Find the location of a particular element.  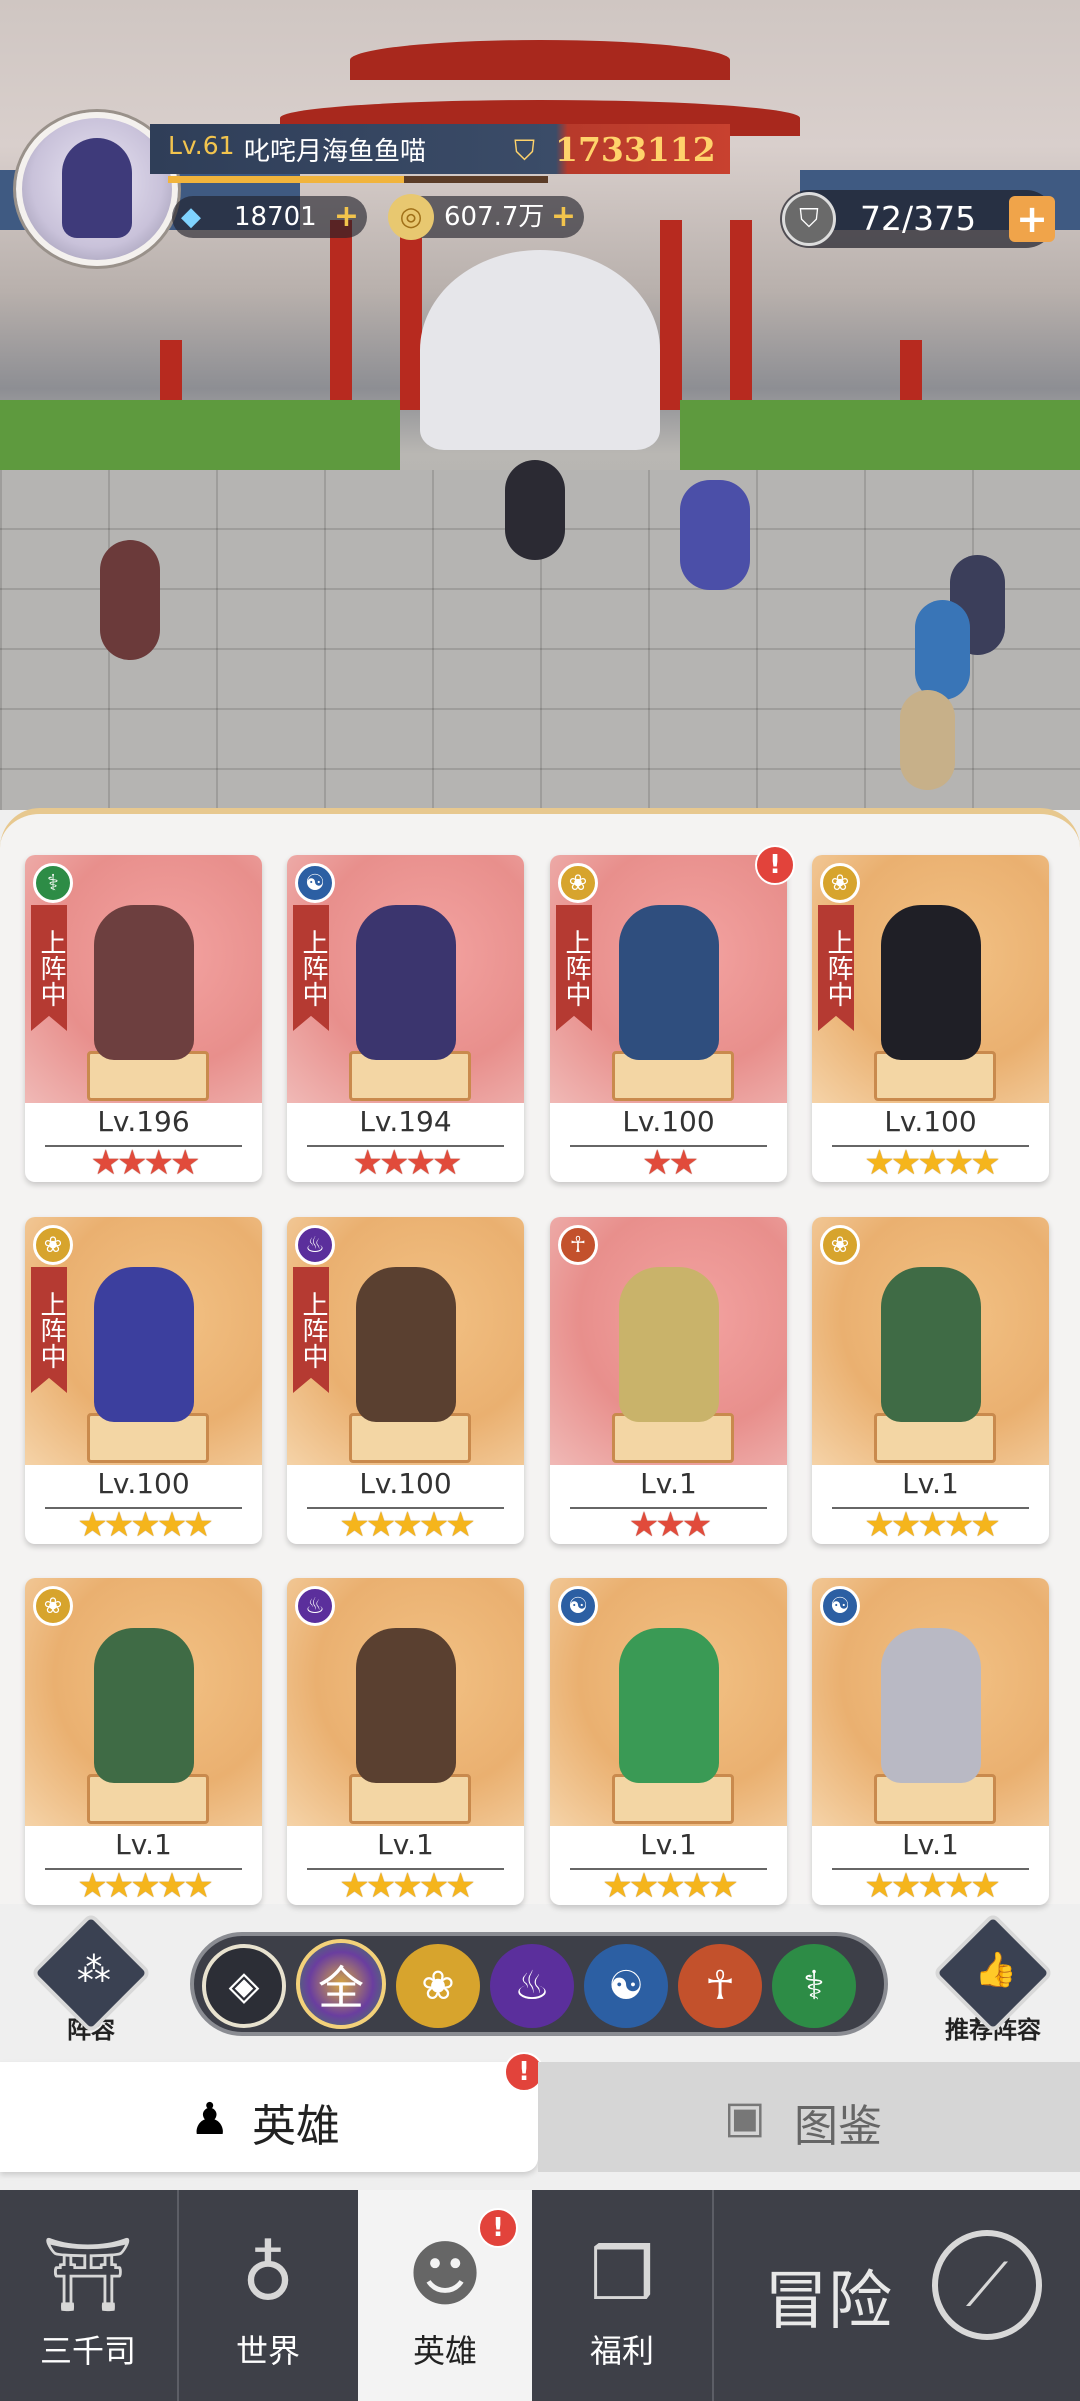

hero-card: ❀ 上阵中 Lv.100 ★★ is located at coordinates (668, 1018).